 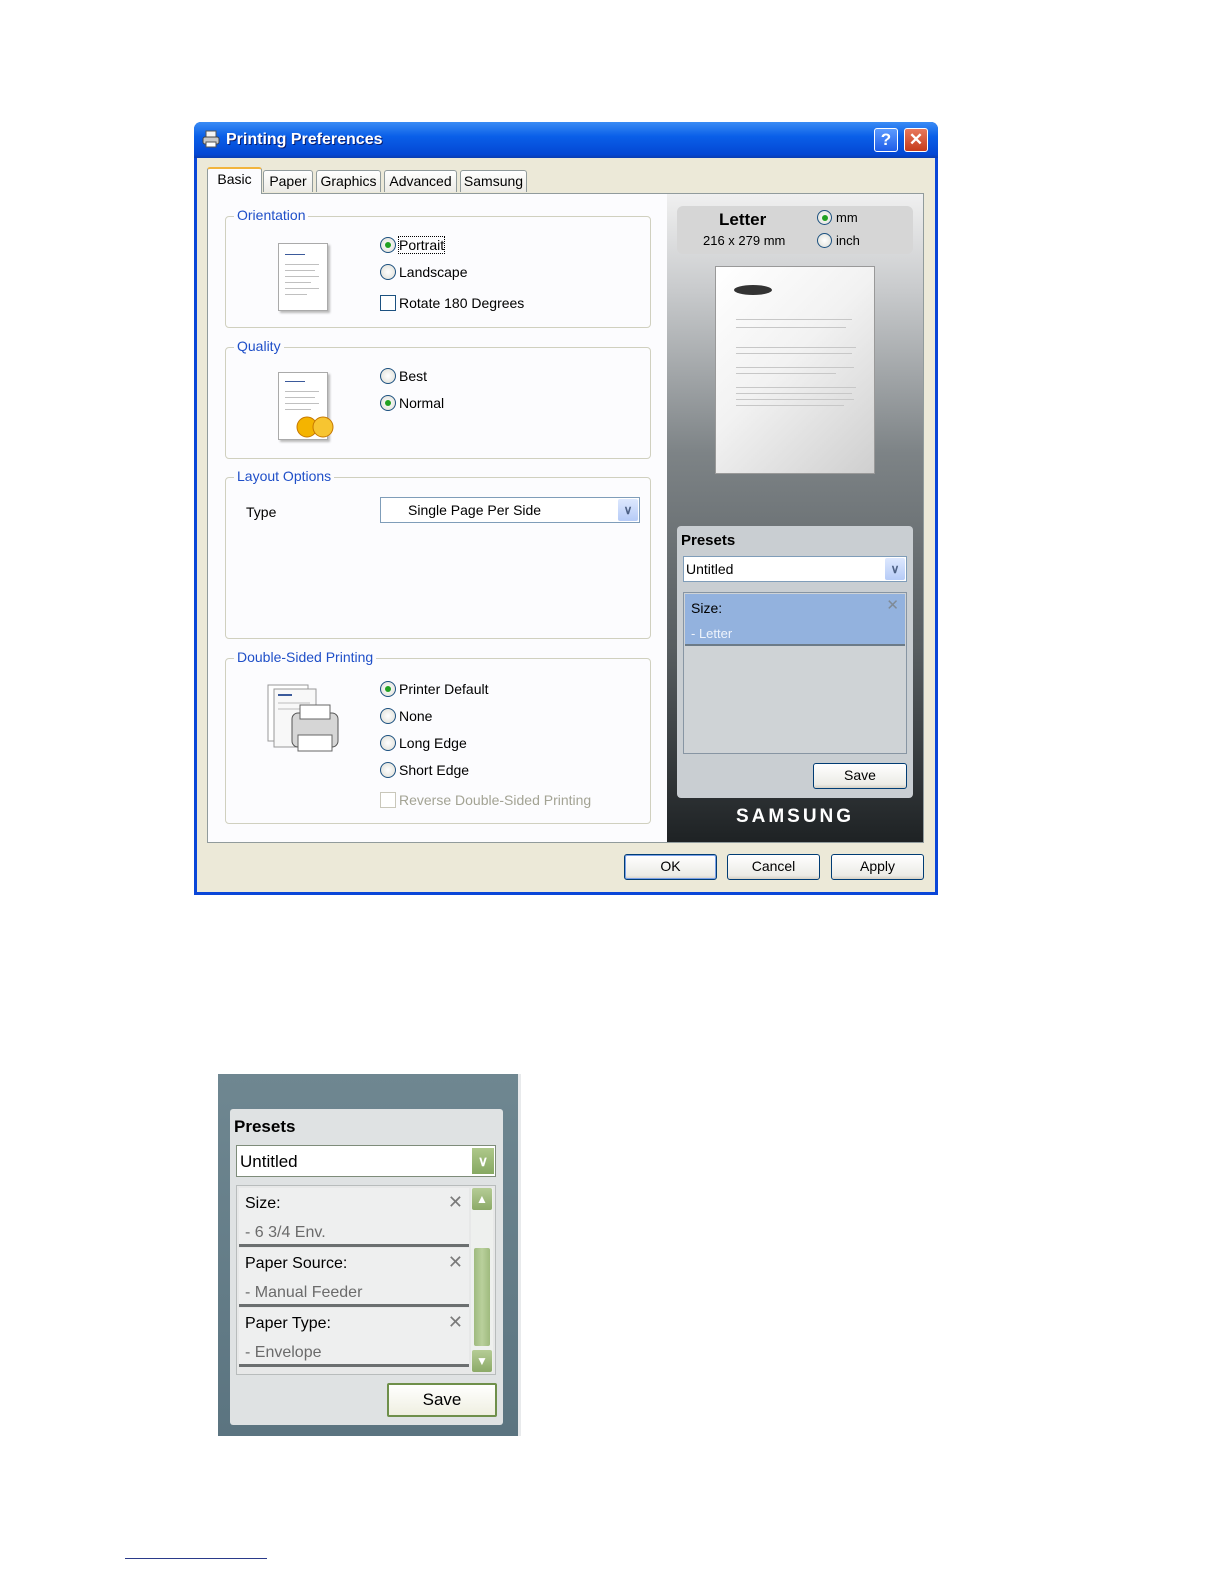 What do you see at coordinates (708, 540) in the screenshot?
I see `presets-title: Presets` at bounding box center [708, 540].